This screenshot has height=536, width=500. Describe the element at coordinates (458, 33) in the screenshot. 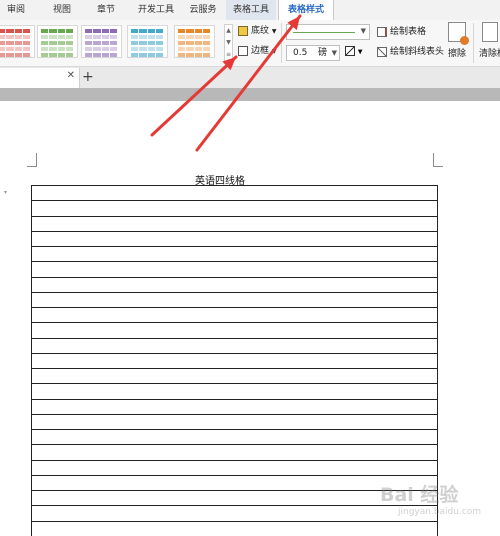

I see `eraser-icon` at that location.